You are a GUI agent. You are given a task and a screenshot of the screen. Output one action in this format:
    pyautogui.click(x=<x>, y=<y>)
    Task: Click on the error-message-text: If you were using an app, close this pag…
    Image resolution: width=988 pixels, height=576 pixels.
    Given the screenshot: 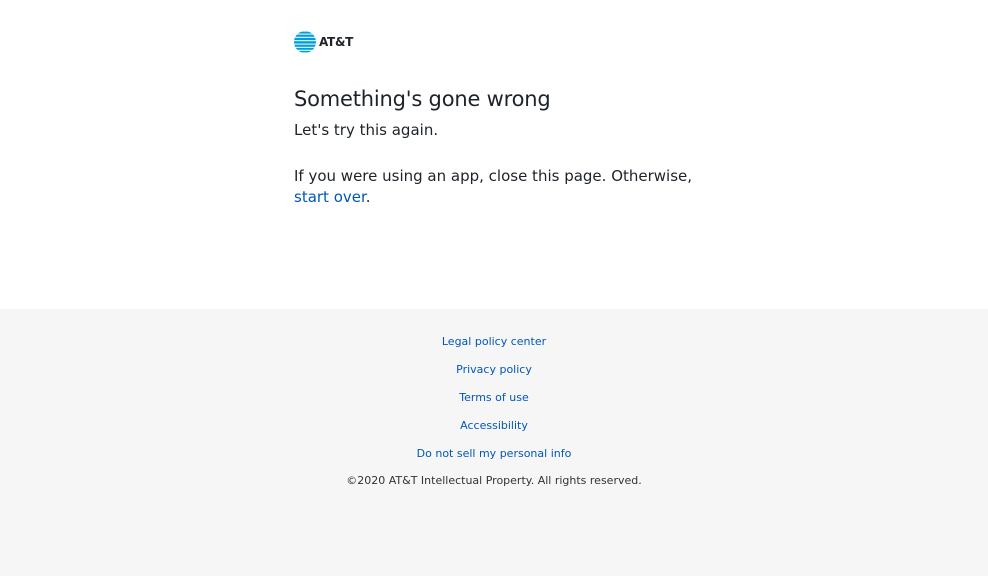 What is the action you would take?
    pyautogui.click(x=493, y=176)
    